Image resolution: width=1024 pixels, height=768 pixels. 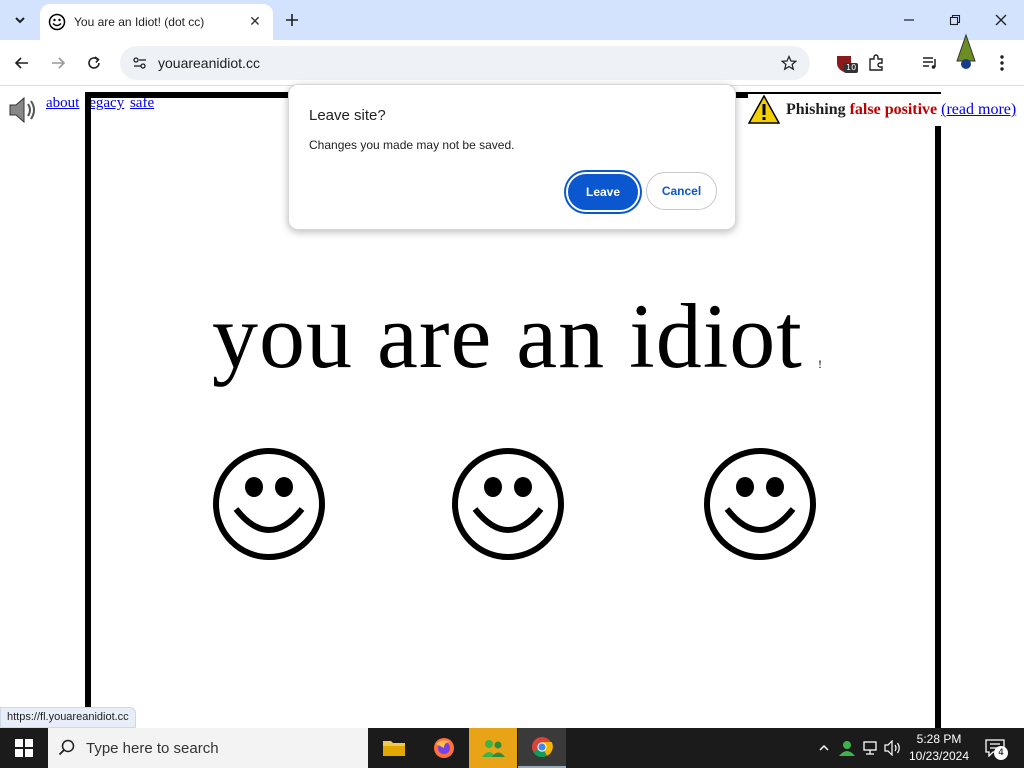 I want to click on close-icon, so click(x=1001, y=20).